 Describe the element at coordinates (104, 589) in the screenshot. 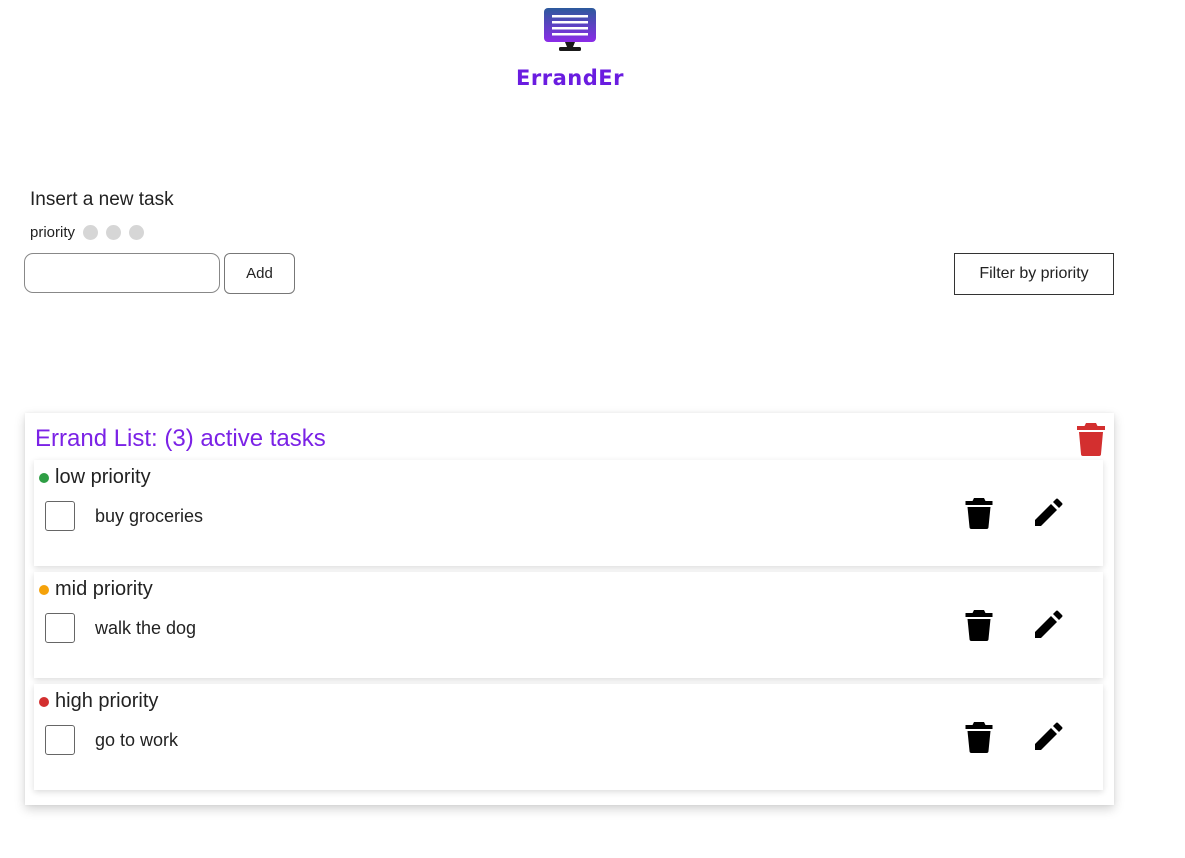

I see `priority-label: mid priority` at that location.